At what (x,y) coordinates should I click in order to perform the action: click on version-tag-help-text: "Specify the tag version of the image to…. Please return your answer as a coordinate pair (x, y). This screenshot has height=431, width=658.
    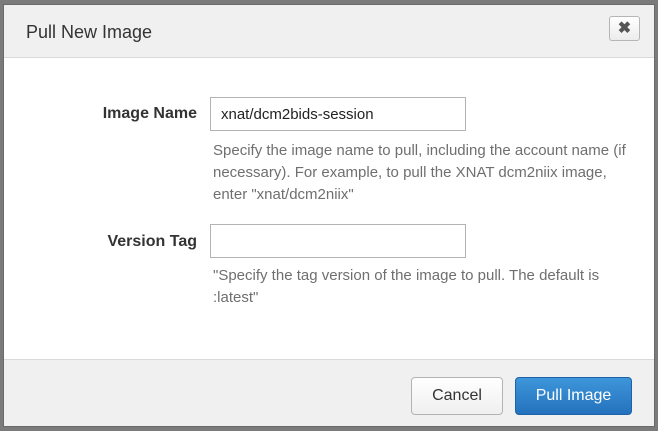
    Looking at the image, I should click on (406, 286).